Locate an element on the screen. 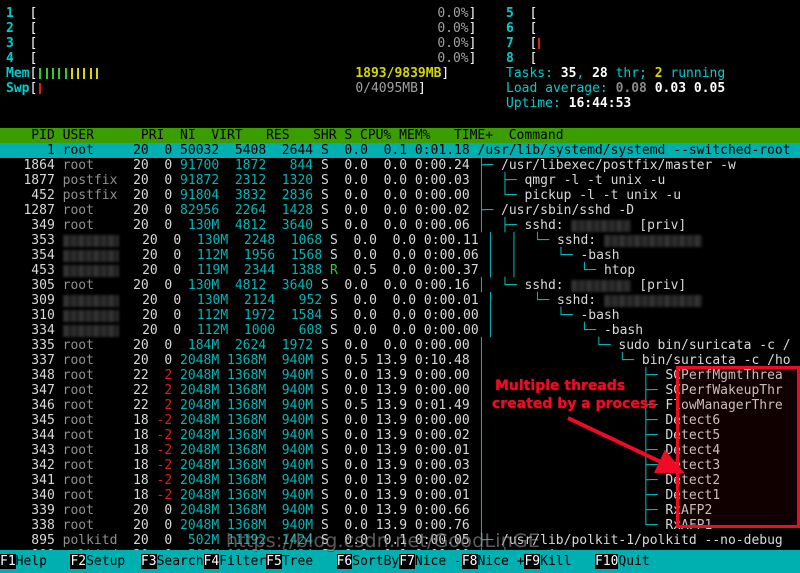 The image size is (800, 573). fkey-f2-number: F2 is located at coordinates (78, 561).